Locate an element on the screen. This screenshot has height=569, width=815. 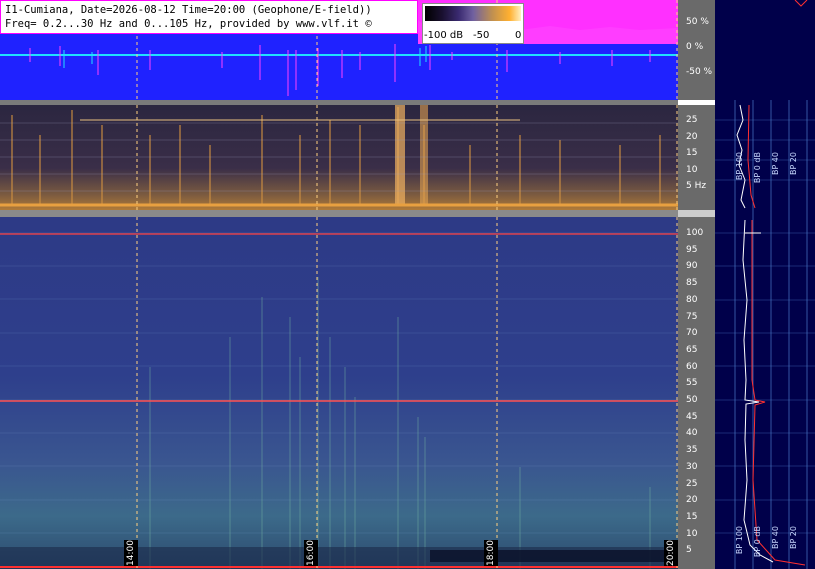
color-scale-max: 0 is located at coordinates (518, 35).